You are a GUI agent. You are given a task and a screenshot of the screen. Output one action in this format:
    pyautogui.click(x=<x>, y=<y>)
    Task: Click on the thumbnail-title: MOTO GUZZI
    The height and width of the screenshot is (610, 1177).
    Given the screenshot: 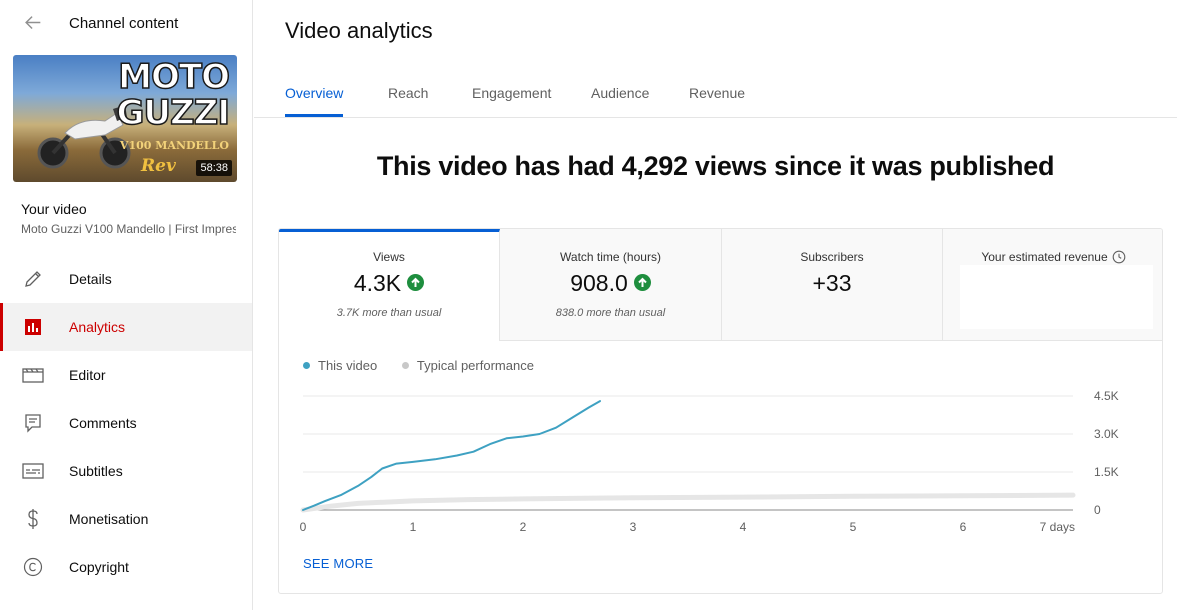 What is the action you would take?
    pyautogui.click(x=173, y=95)
    